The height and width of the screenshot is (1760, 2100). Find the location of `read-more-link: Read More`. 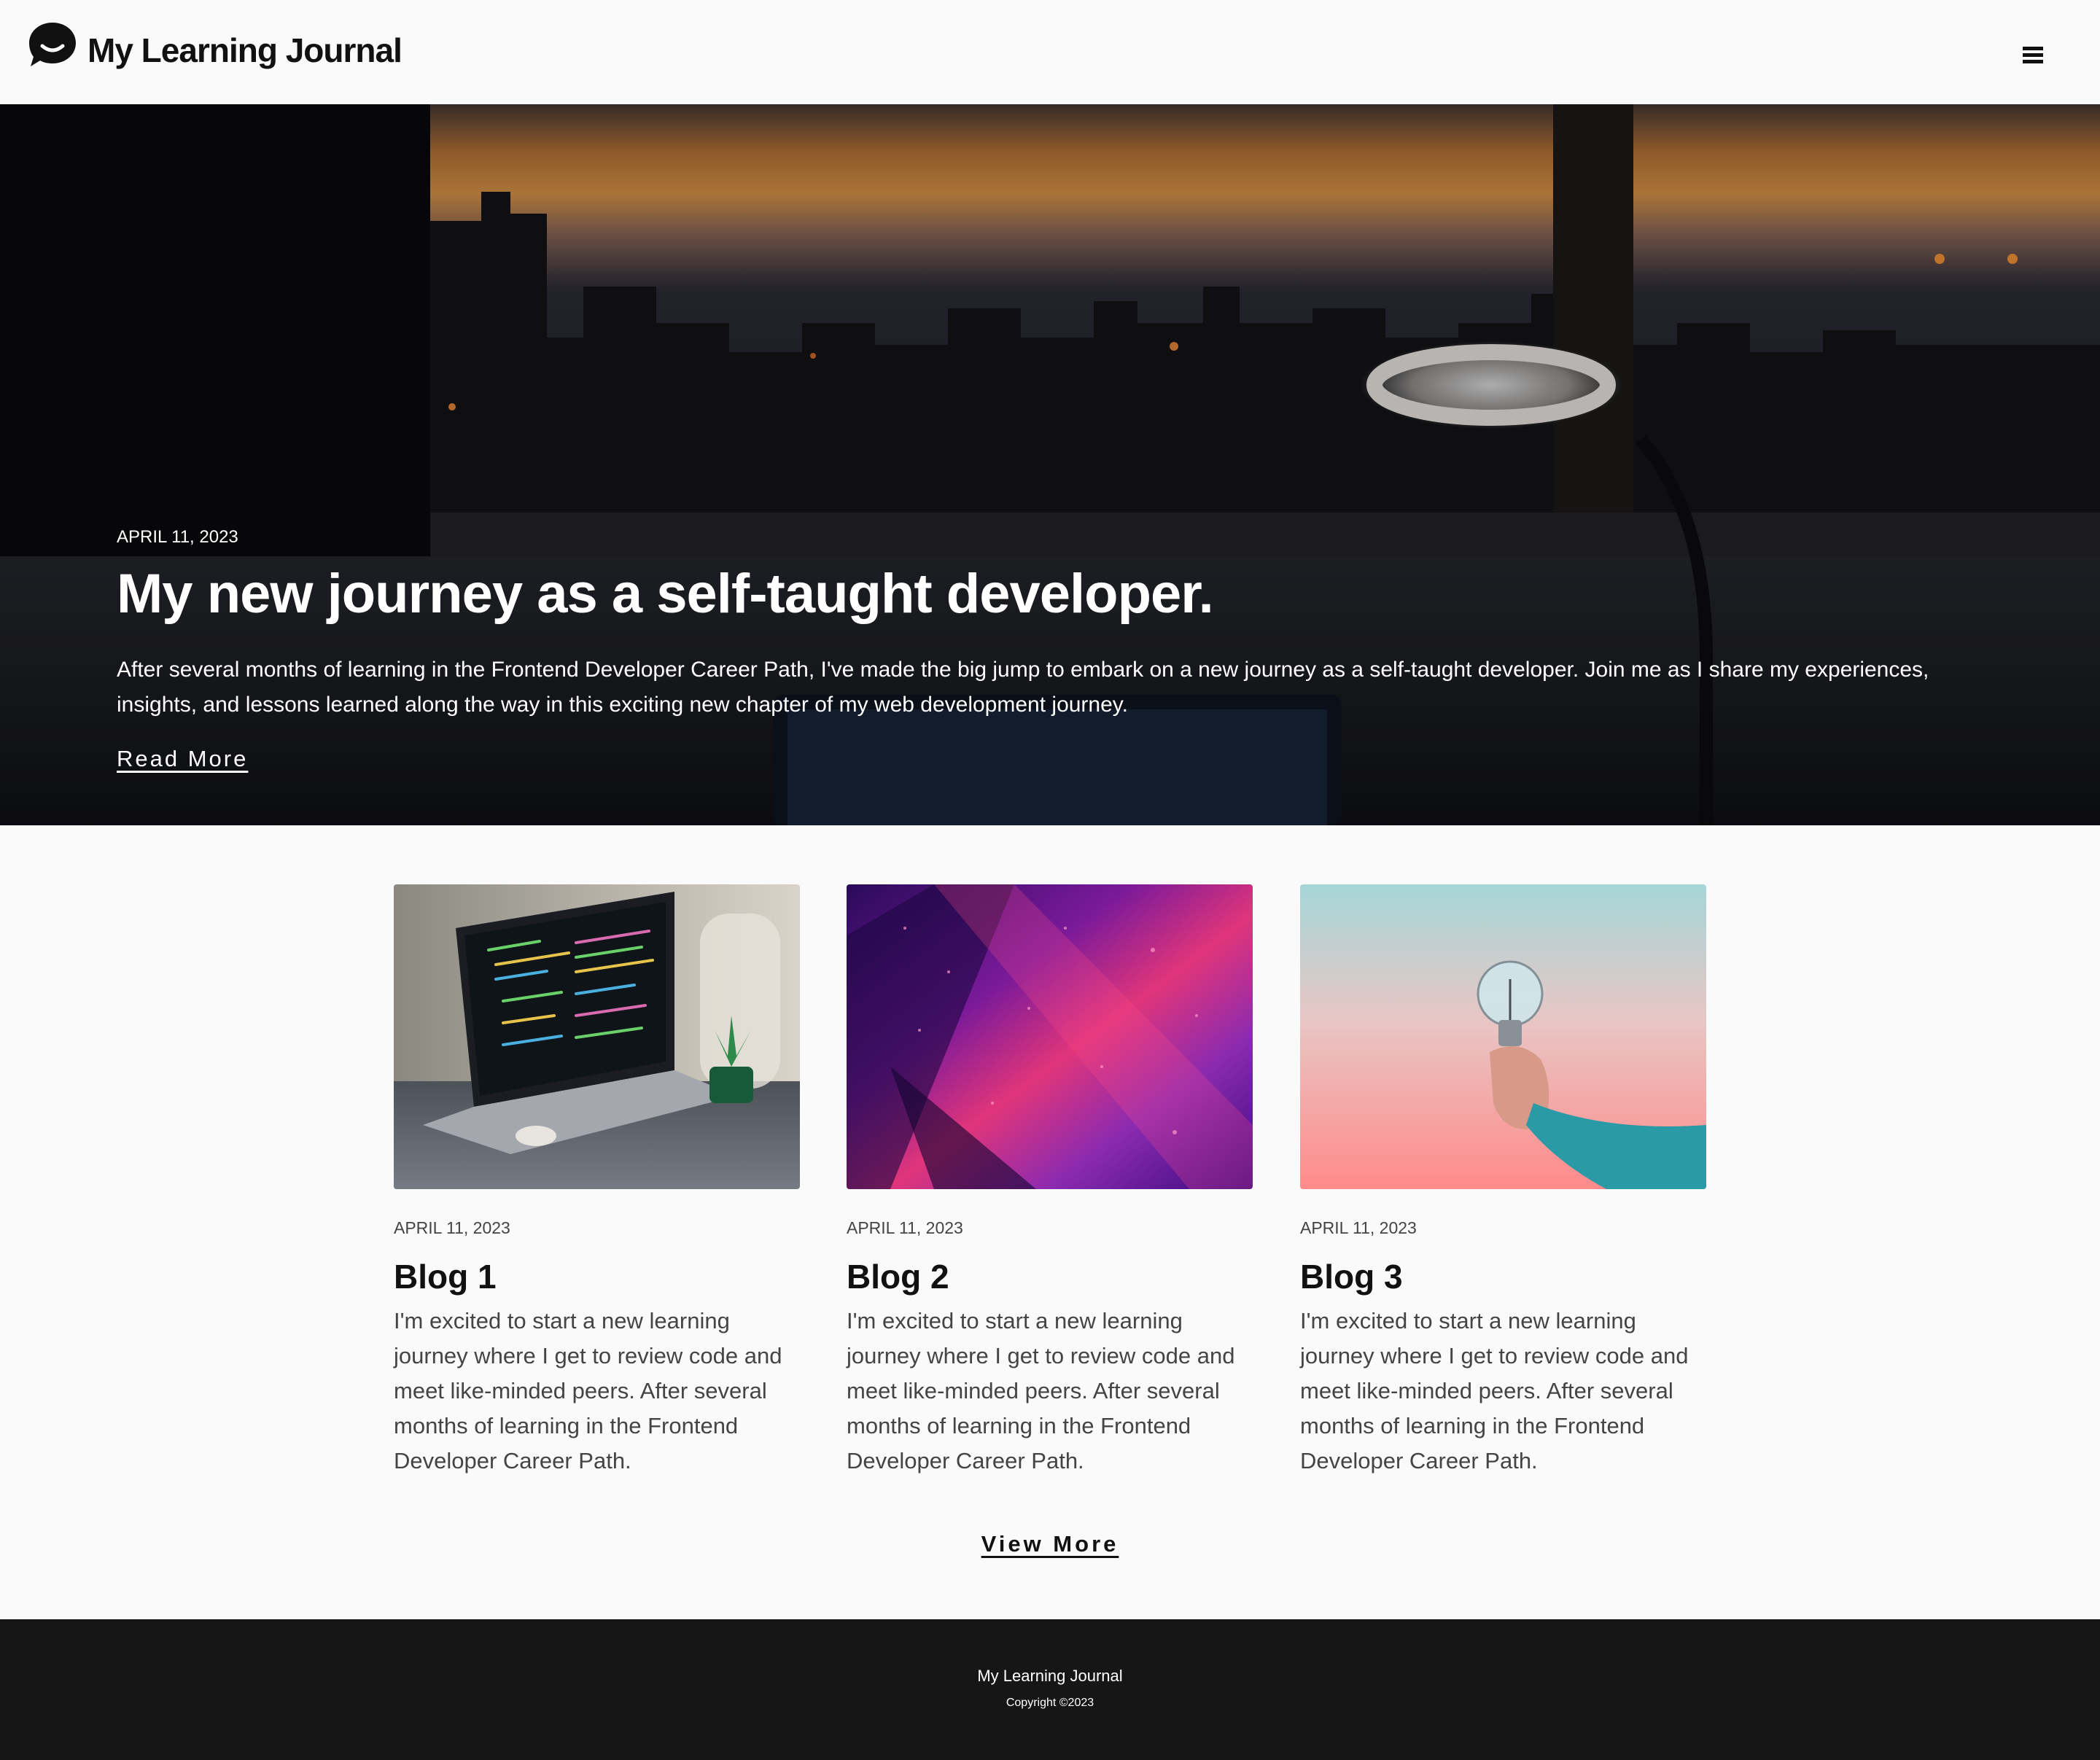

read-more-link: Read More is located at coordinates (182, 759).